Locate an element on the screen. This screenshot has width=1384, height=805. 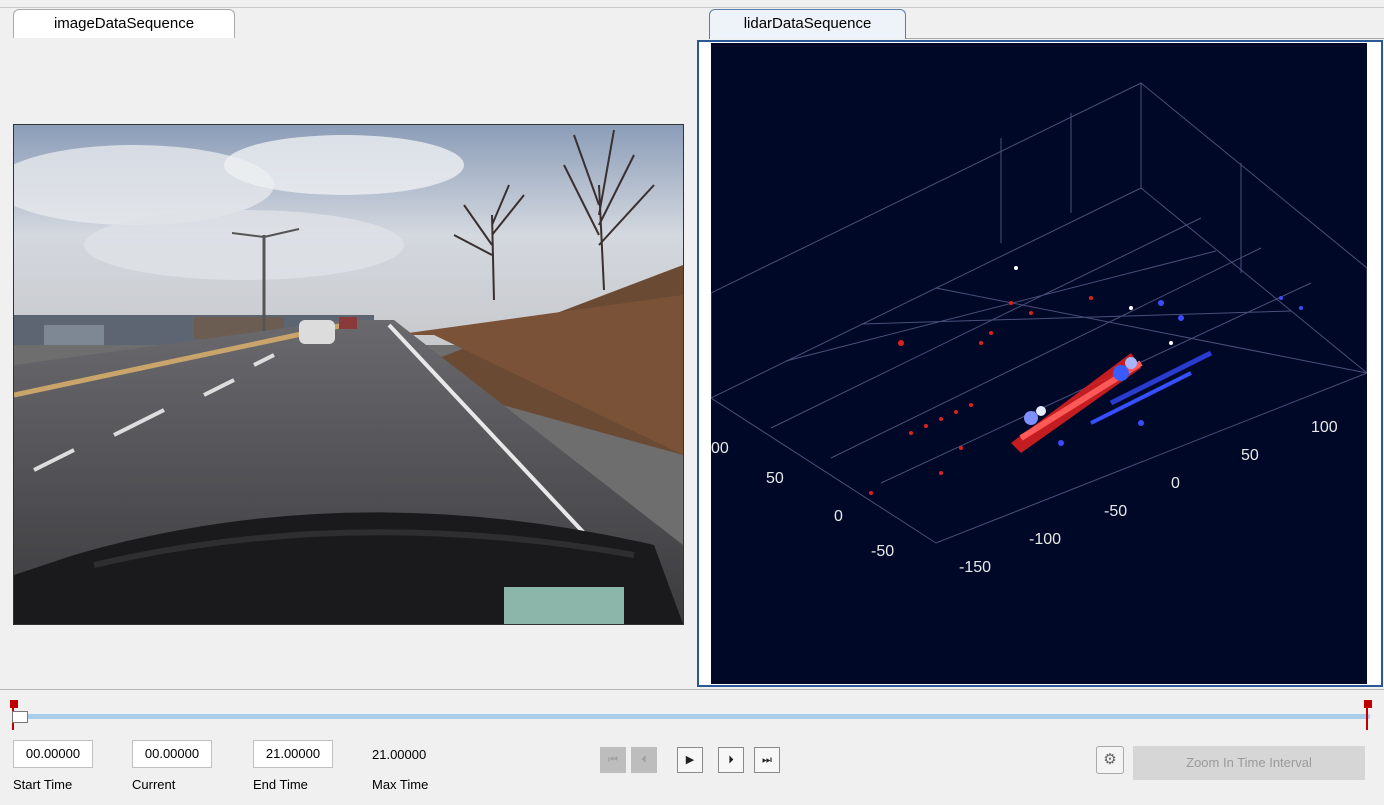
end-time-field: 21.00000 is located at coordinates (293, 754).